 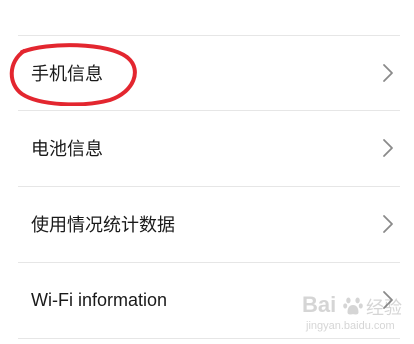 I want to click on settings-item-label: 手机信息, so click(x=67, y=74).